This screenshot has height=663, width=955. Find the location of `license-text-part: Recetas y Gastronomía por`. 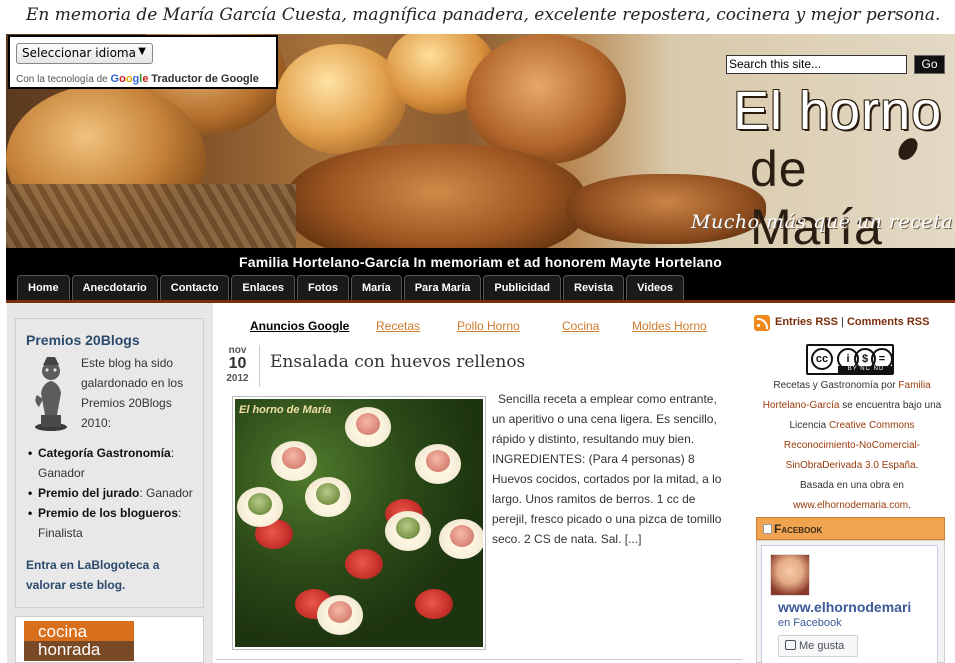

license-text-part: Recetas y Gastronomía por is located at coordinates (836, 385).